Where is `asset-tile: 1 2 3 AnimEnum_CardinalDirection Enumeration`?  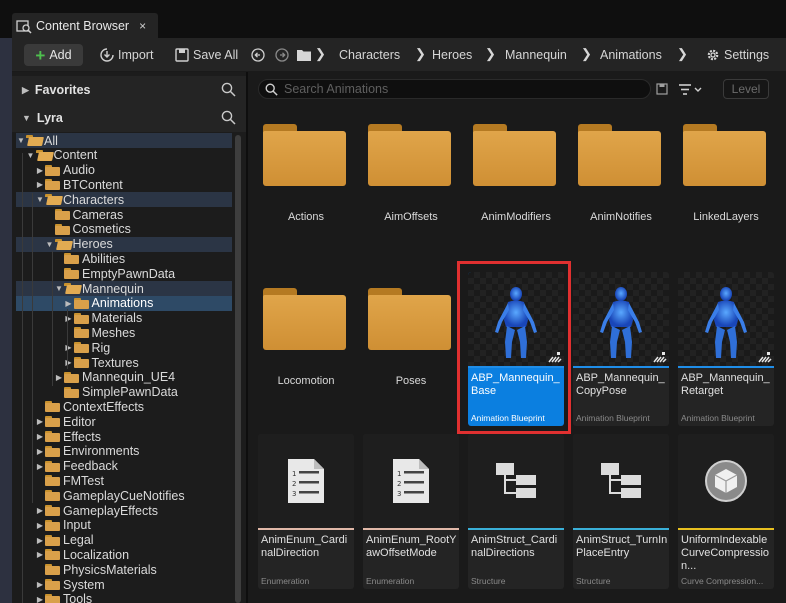 asset-tile: 1 2 3 AnimEnum_CardinalDirection Enumeration is located at coordinates (306, 511).